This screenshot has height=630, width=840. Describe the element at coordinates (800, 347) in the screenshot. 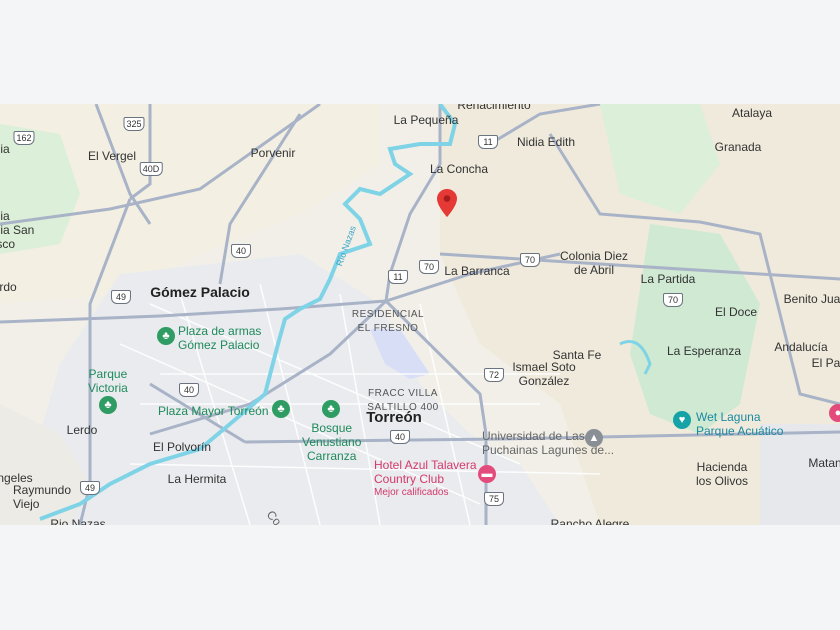

I see `place-andalucia: Andalucía` at that location.